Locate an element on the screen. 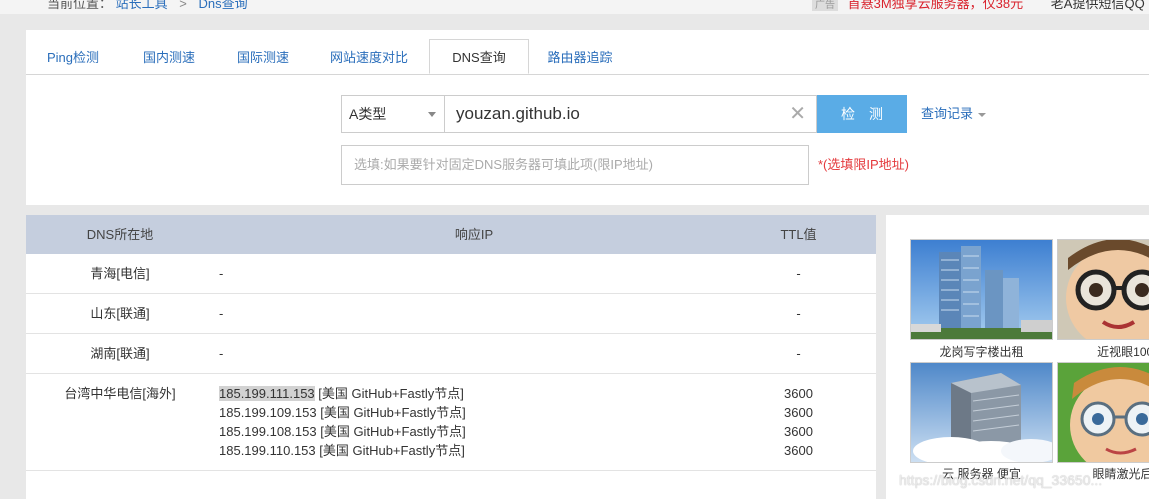  office-tower-image is located at coordinates (981, 289).